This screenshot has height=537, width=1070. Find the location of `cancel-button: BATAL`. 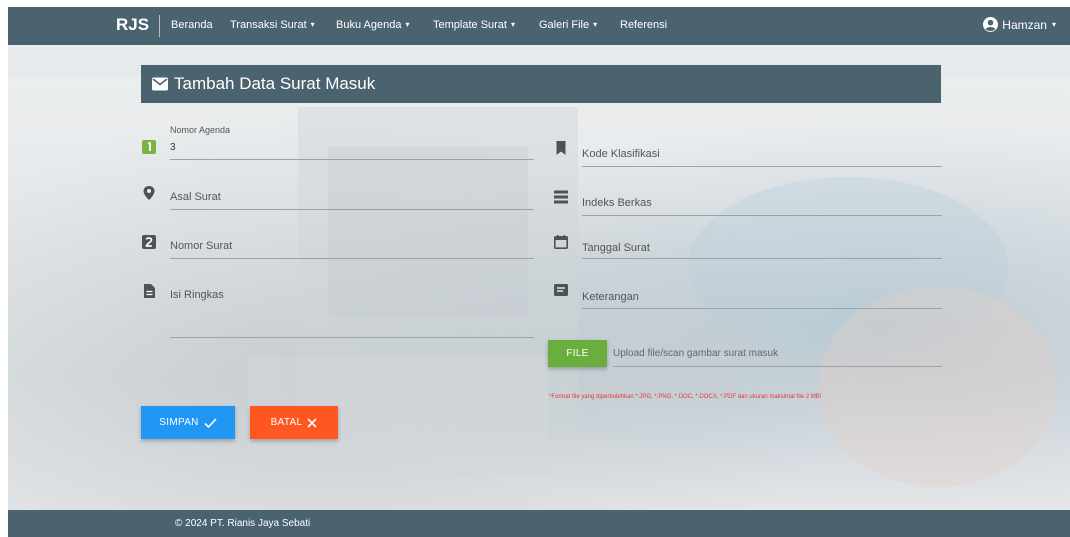

cancel-button: BATAL is located at coordinates (294, 422).